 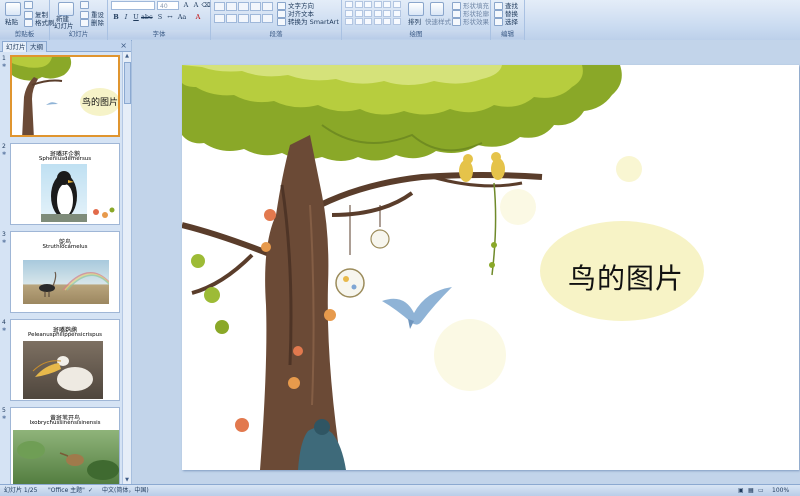 I want to click on cursor-icon, so click(x=498, y=22).